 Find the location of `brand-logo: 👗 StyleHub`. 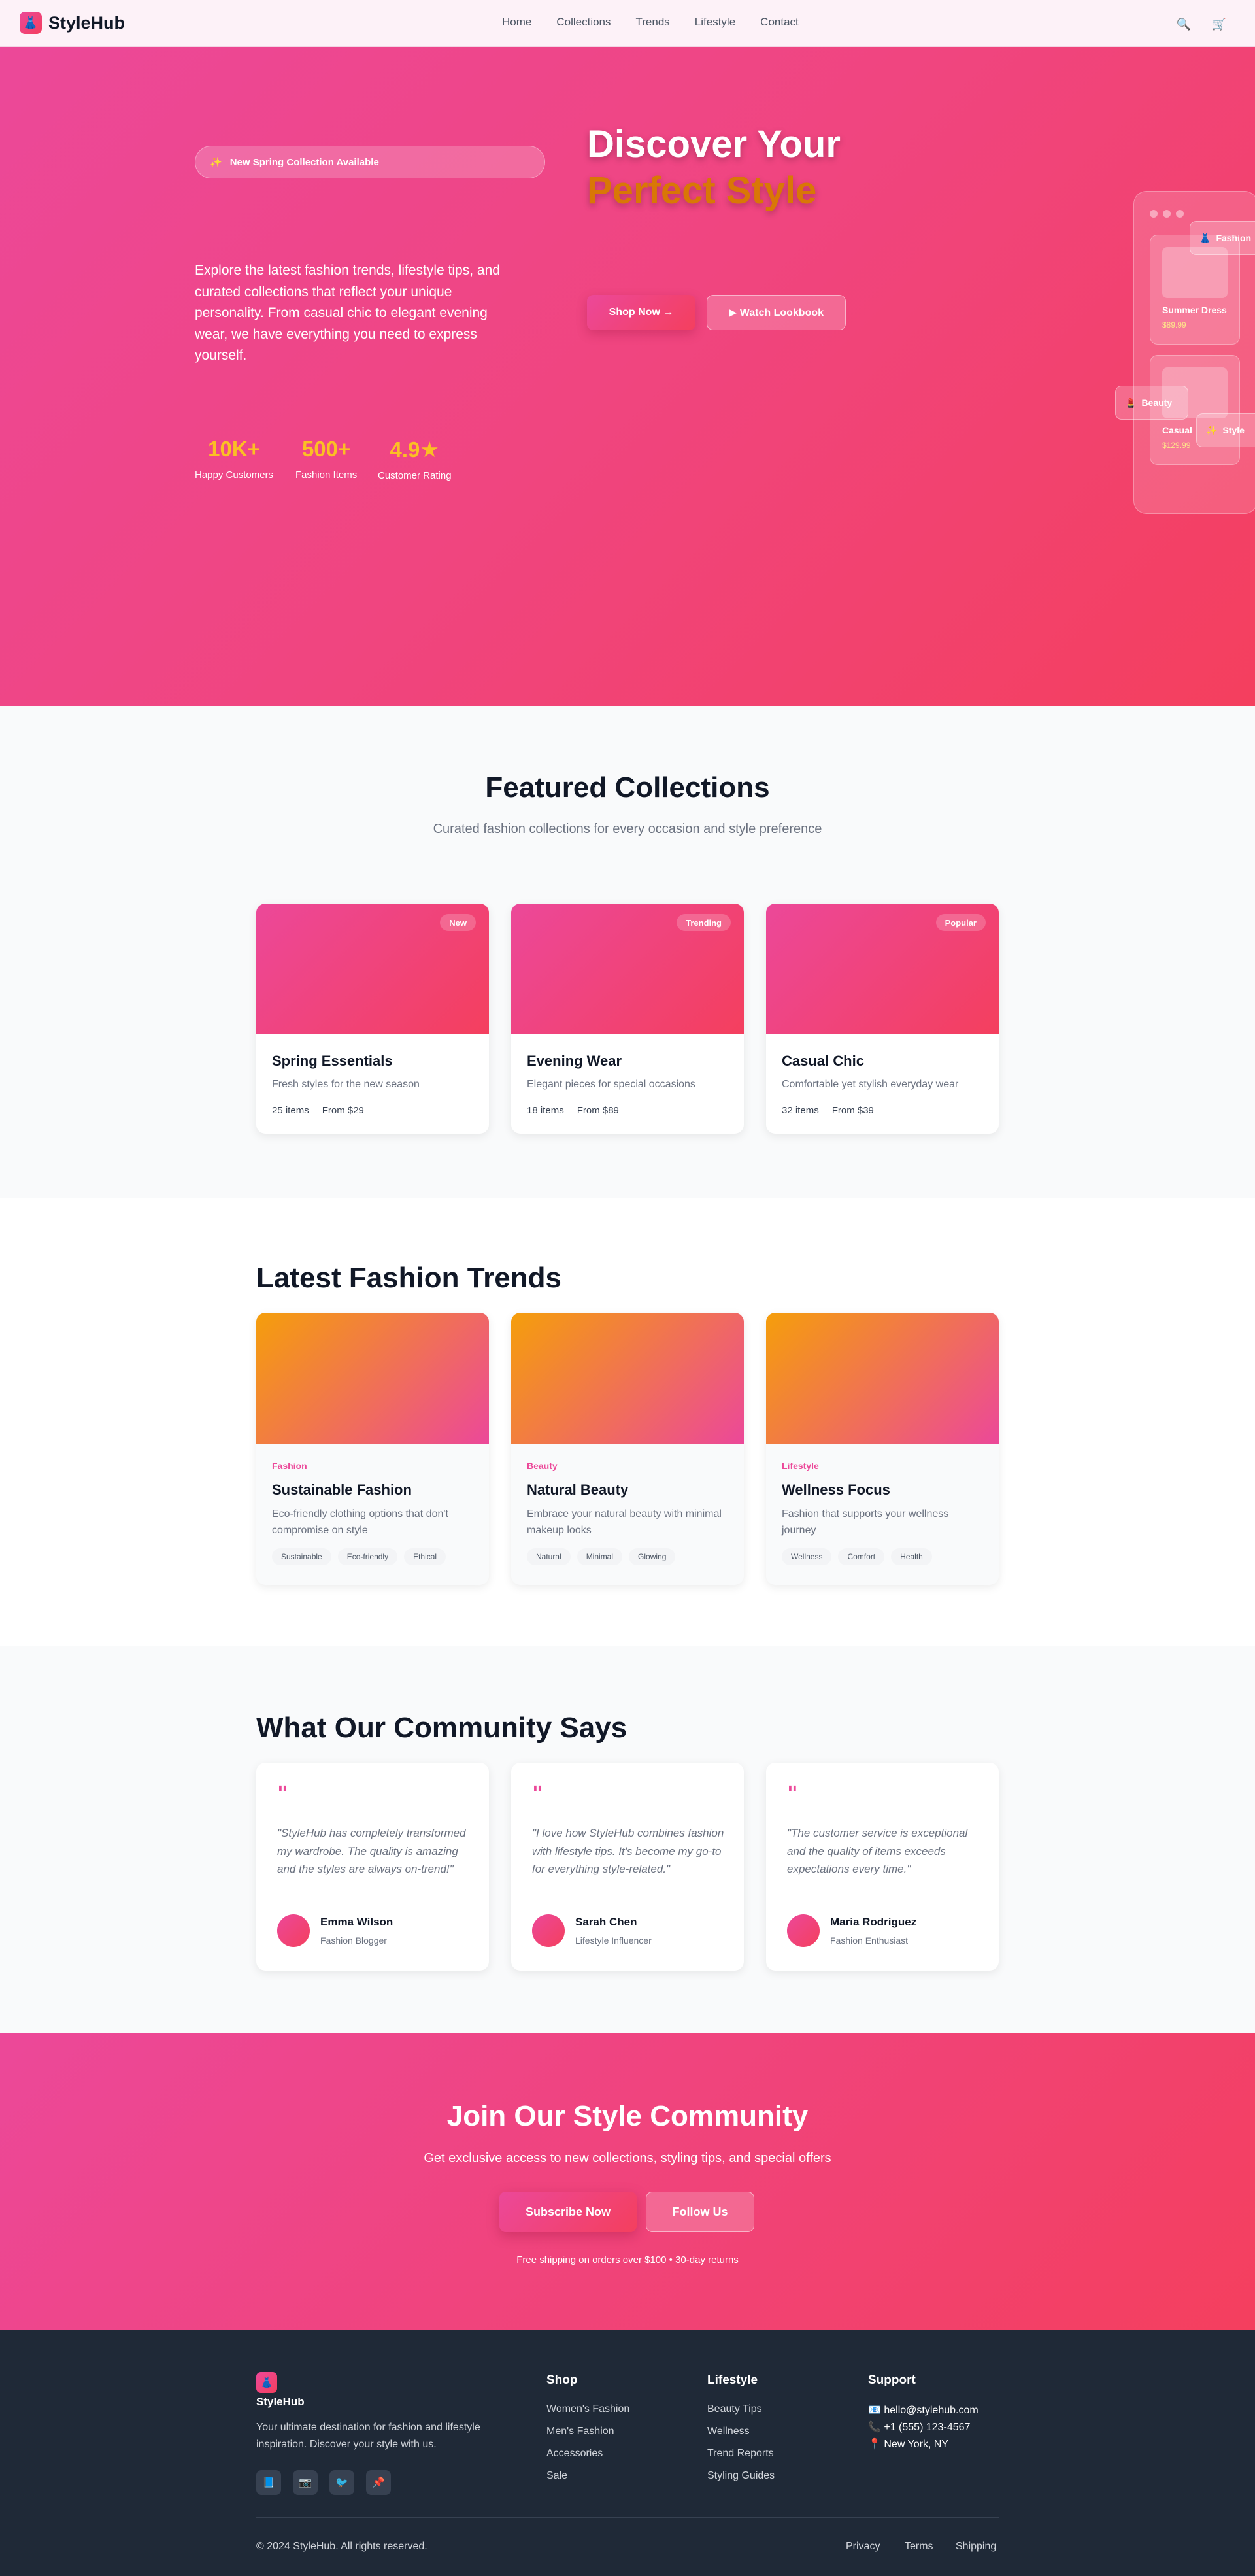

brand-logo: 👗 StyleHub is located at coordinates (72, 23).